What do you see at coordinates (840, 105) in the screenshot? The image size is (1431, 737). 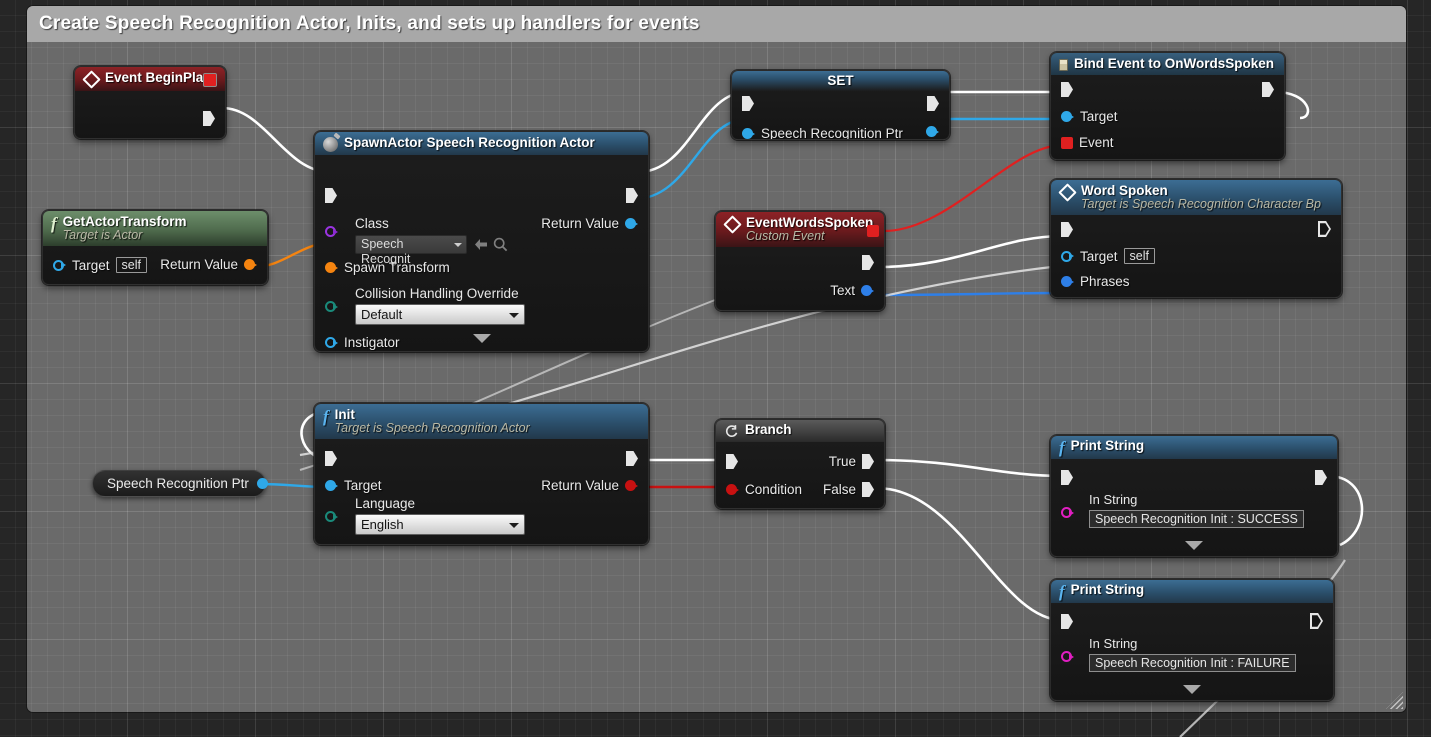 I see `node-set-speech-recognition-ptr: SET Speech Recognition Ptr` at bounding box center [840, 105].